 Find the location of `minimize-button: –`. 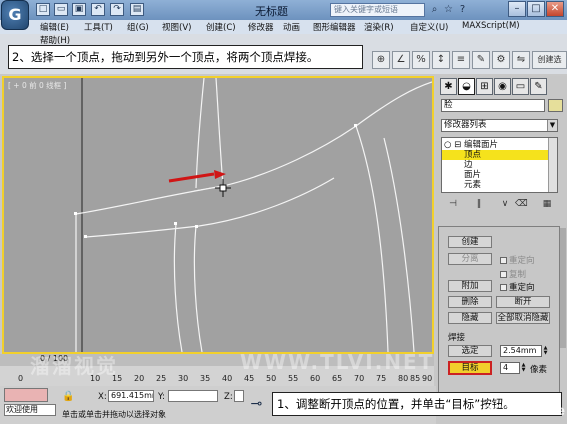

minimize-button: – is located at coordinates (517, 9).